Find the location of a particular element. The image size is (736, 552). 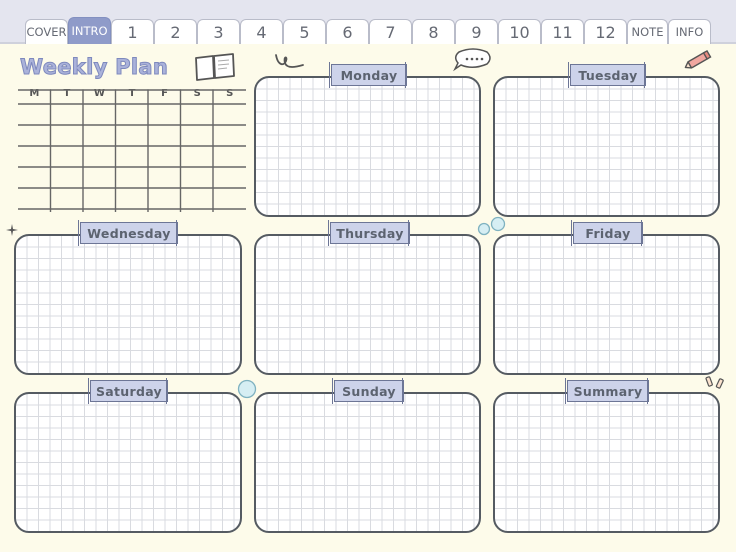

tuesday-box is located at coordinates (606, 146).